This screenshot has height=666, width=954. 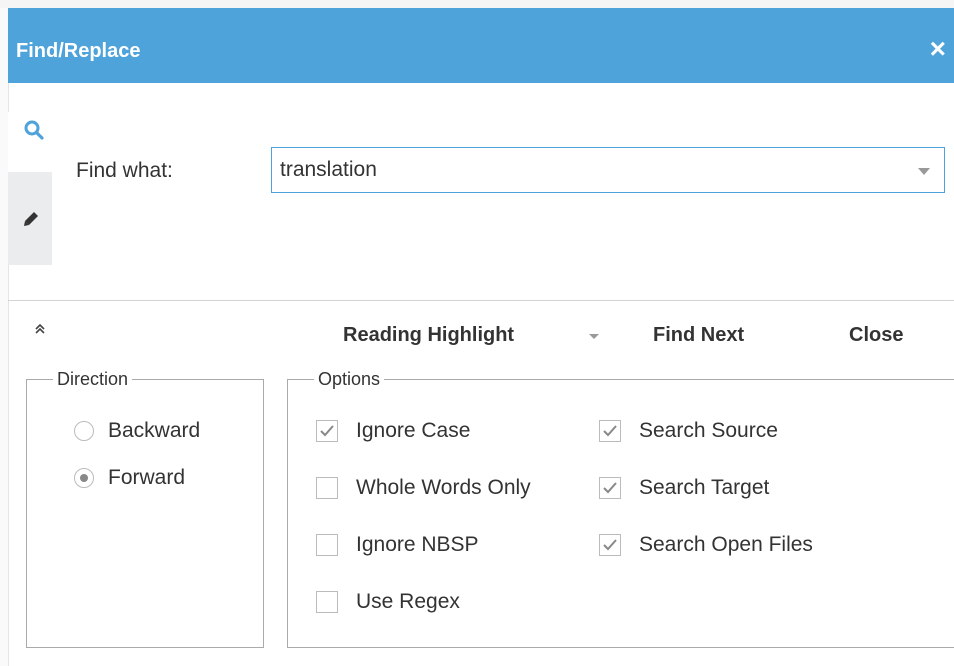 What do you see at coordinates (413, 430) in the screenshot?
I see `checkbox-label: Ignore Case` at bounding box center [413, 430].